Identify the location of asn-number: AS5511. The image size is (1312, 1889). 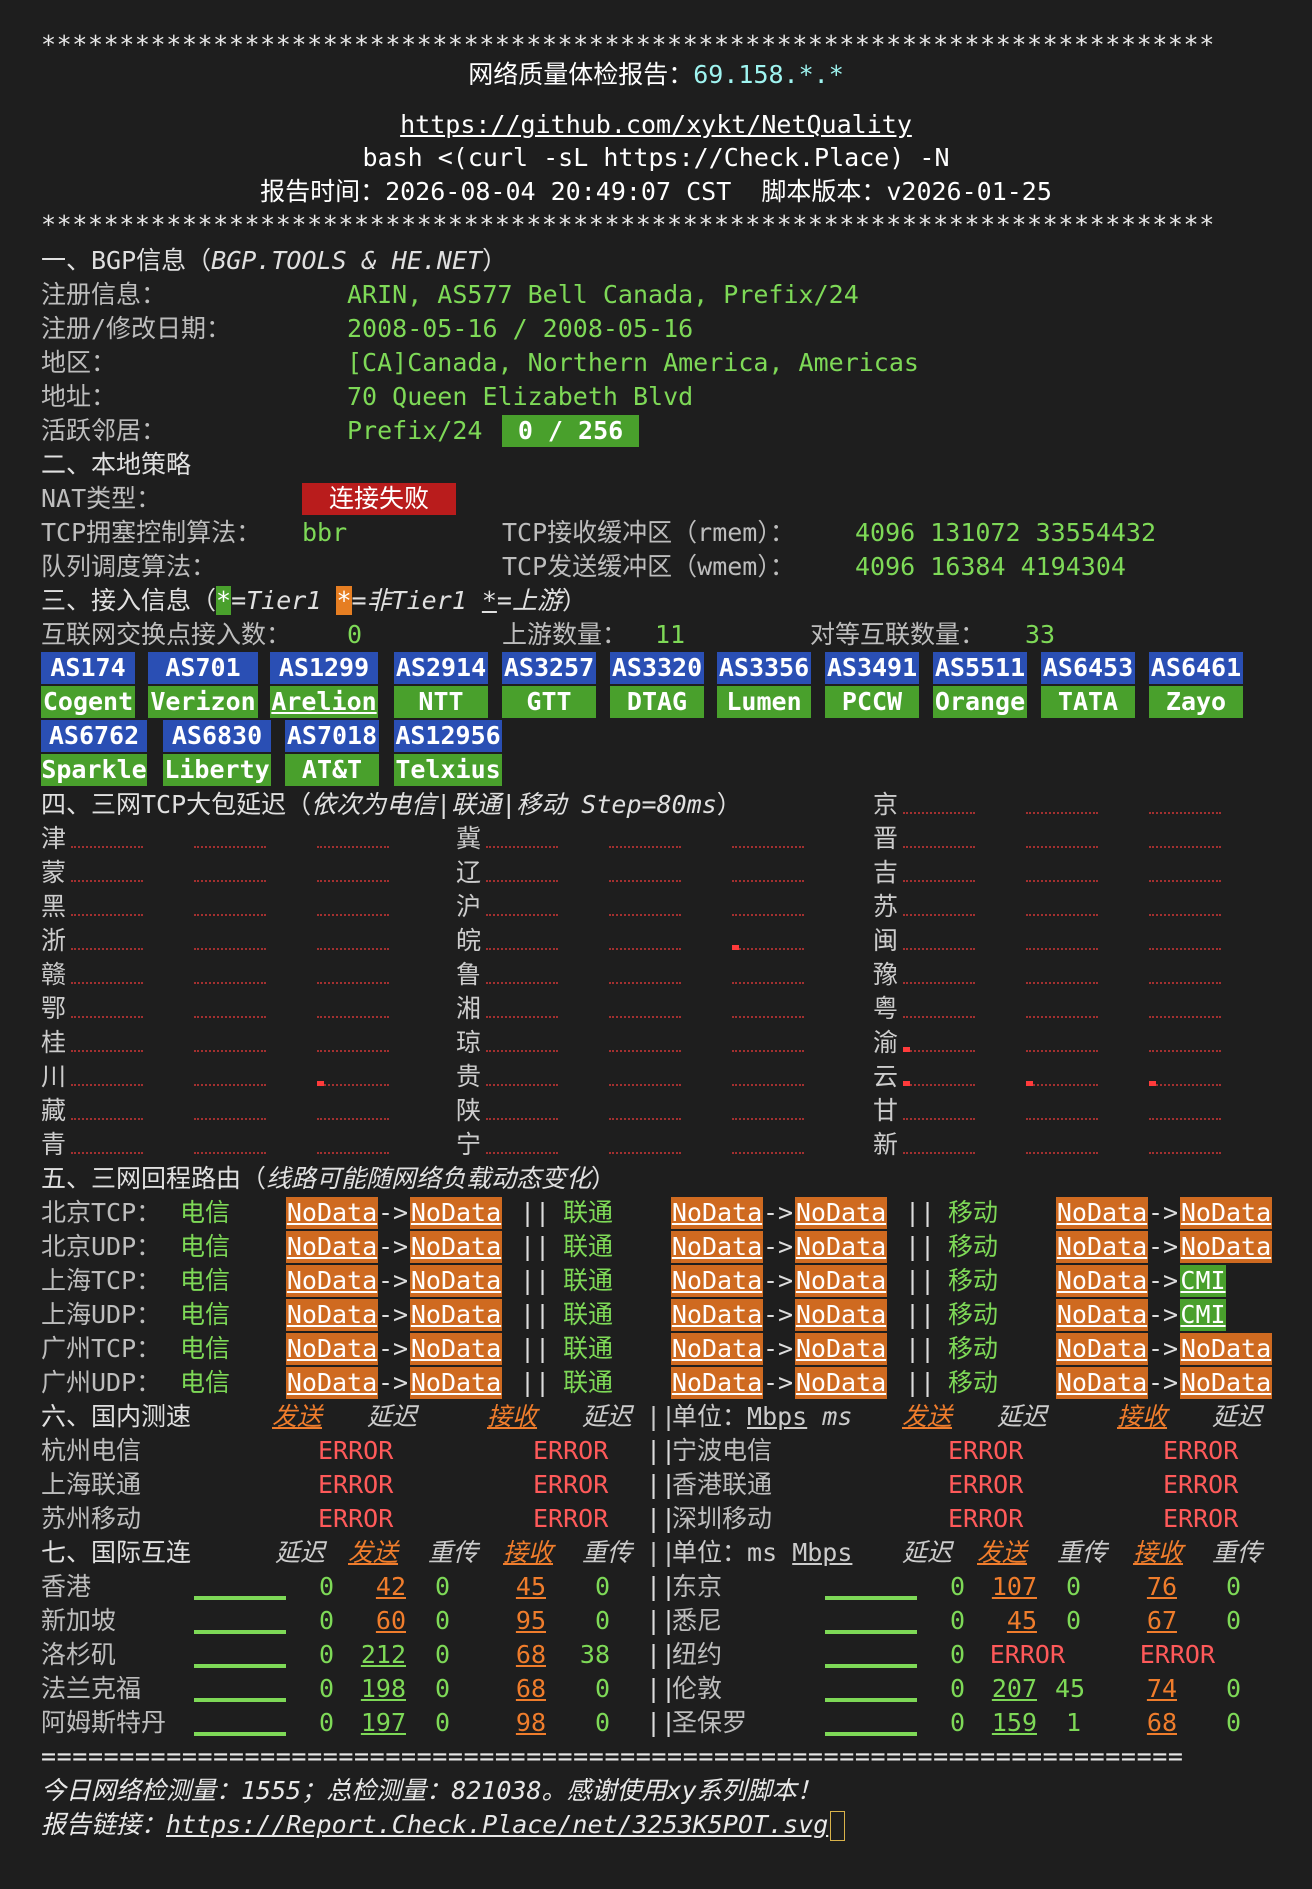
(980, 668).